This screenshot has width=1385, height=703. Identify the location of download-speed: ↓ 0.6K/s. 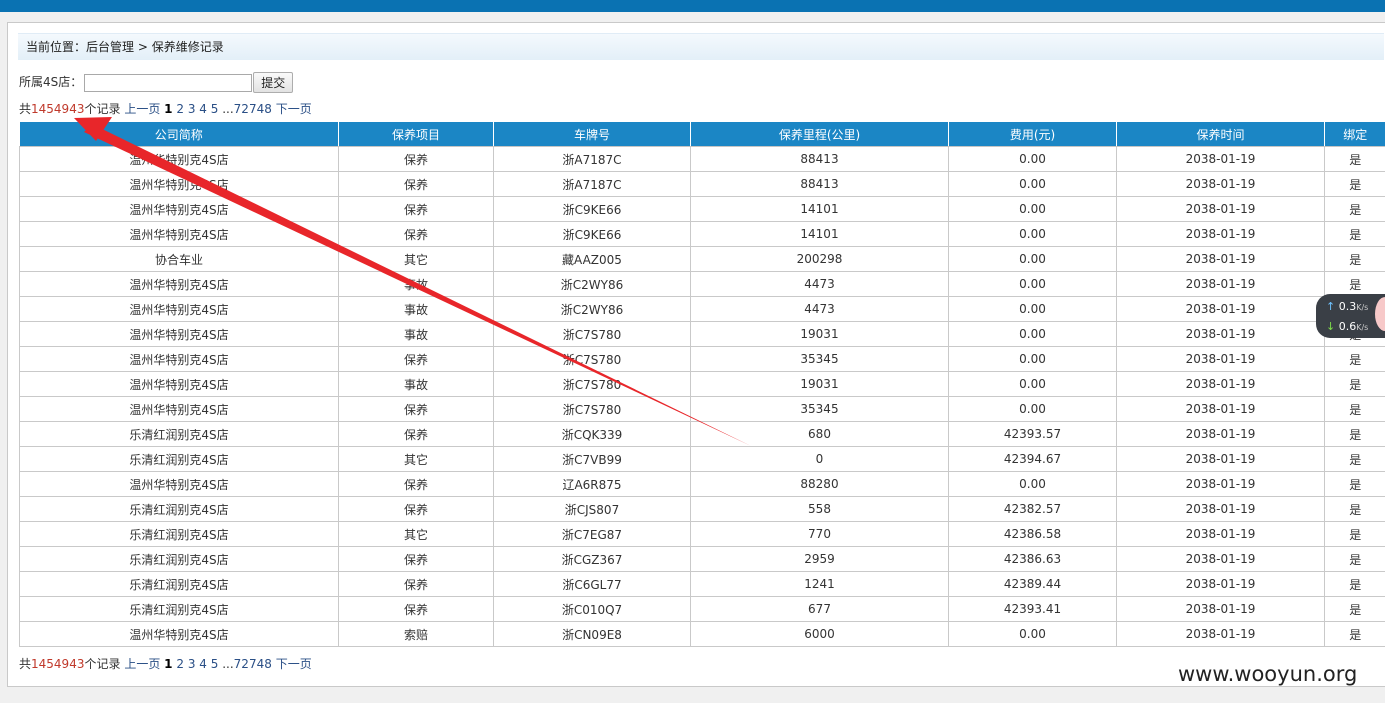
(1347, 327).